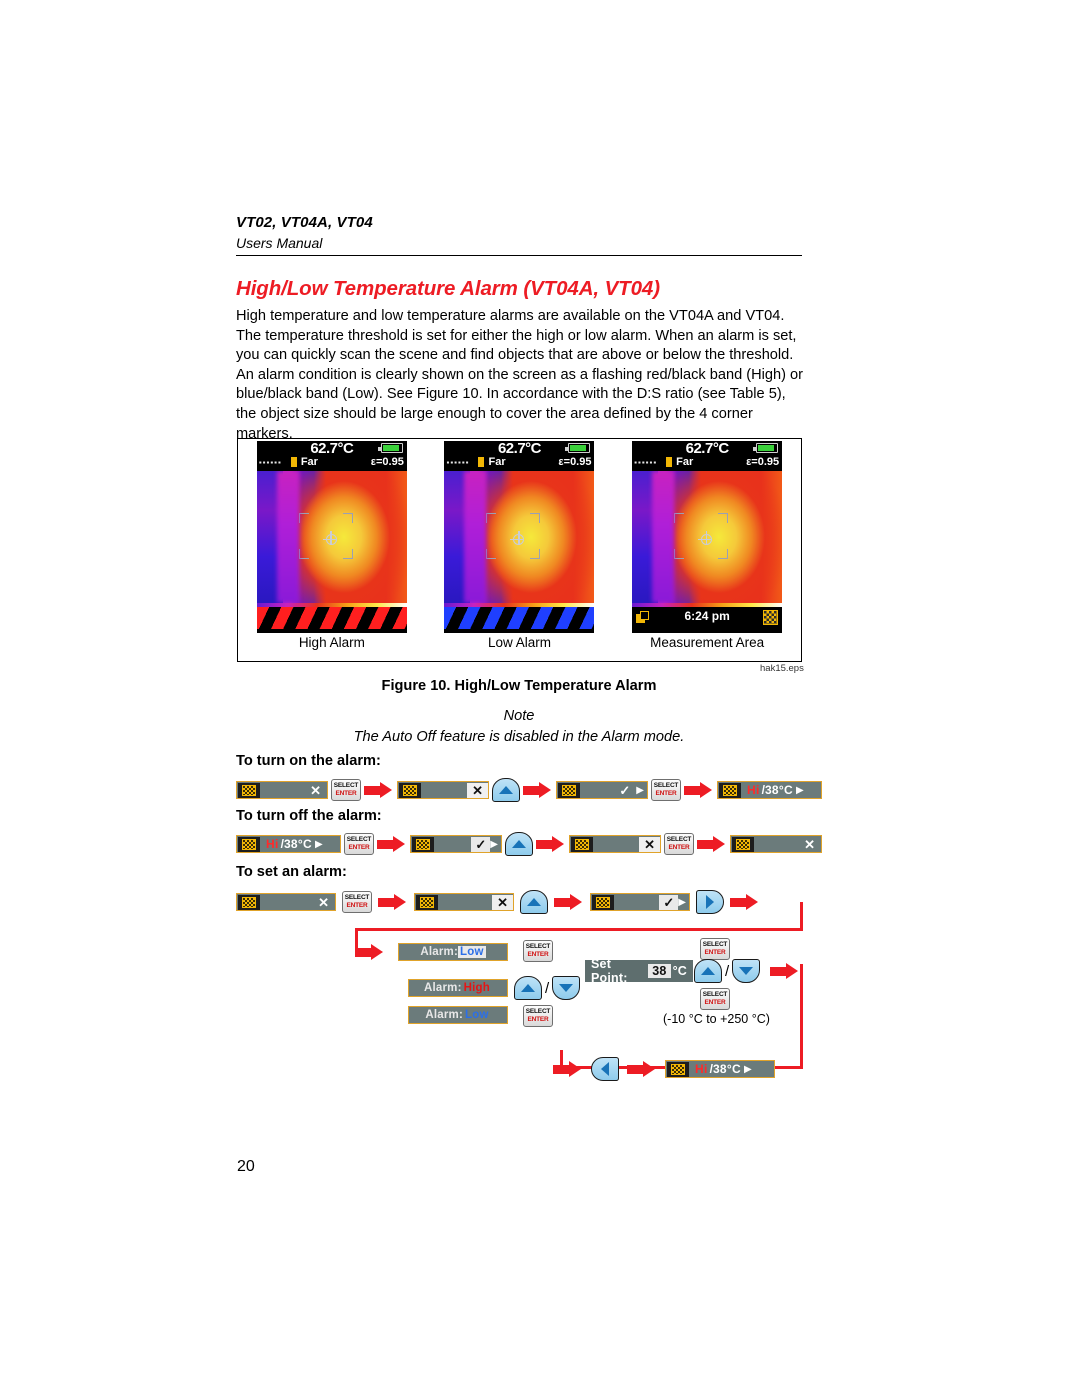 The image size is (1080, 1397). I want to click on updown-button-pair: /, so click(547, 988).